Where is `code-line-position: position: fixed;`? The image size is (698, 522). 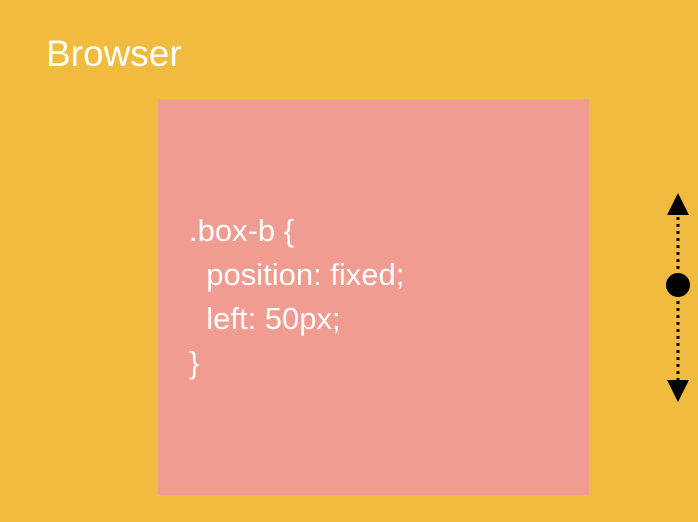
code-line-position: position: fixed; is located at coordinates (297, 274).